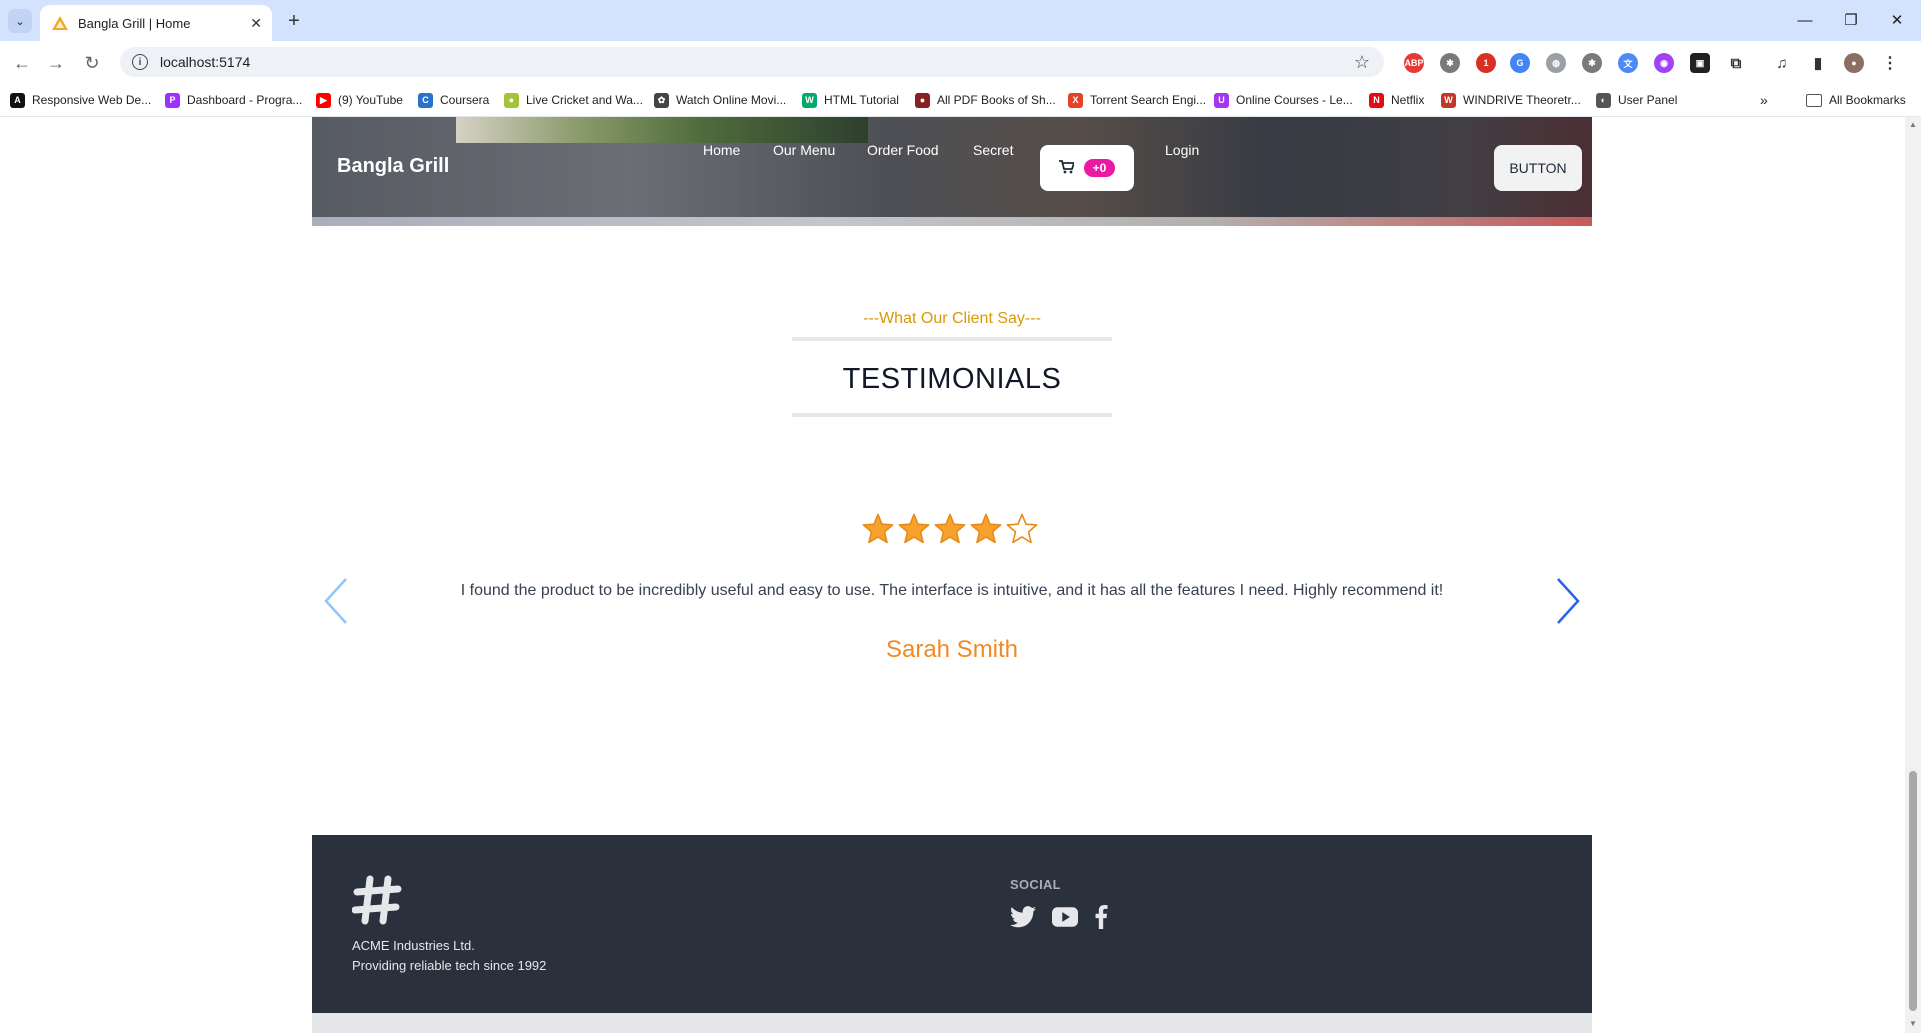 Image resolution: width=1921 pixels, height=1033 pixels. What do you see at coordinates (1664, 63) in the screenshot?
I see `purple-extension-icon: ◉` at bounding box center [1664, 63].